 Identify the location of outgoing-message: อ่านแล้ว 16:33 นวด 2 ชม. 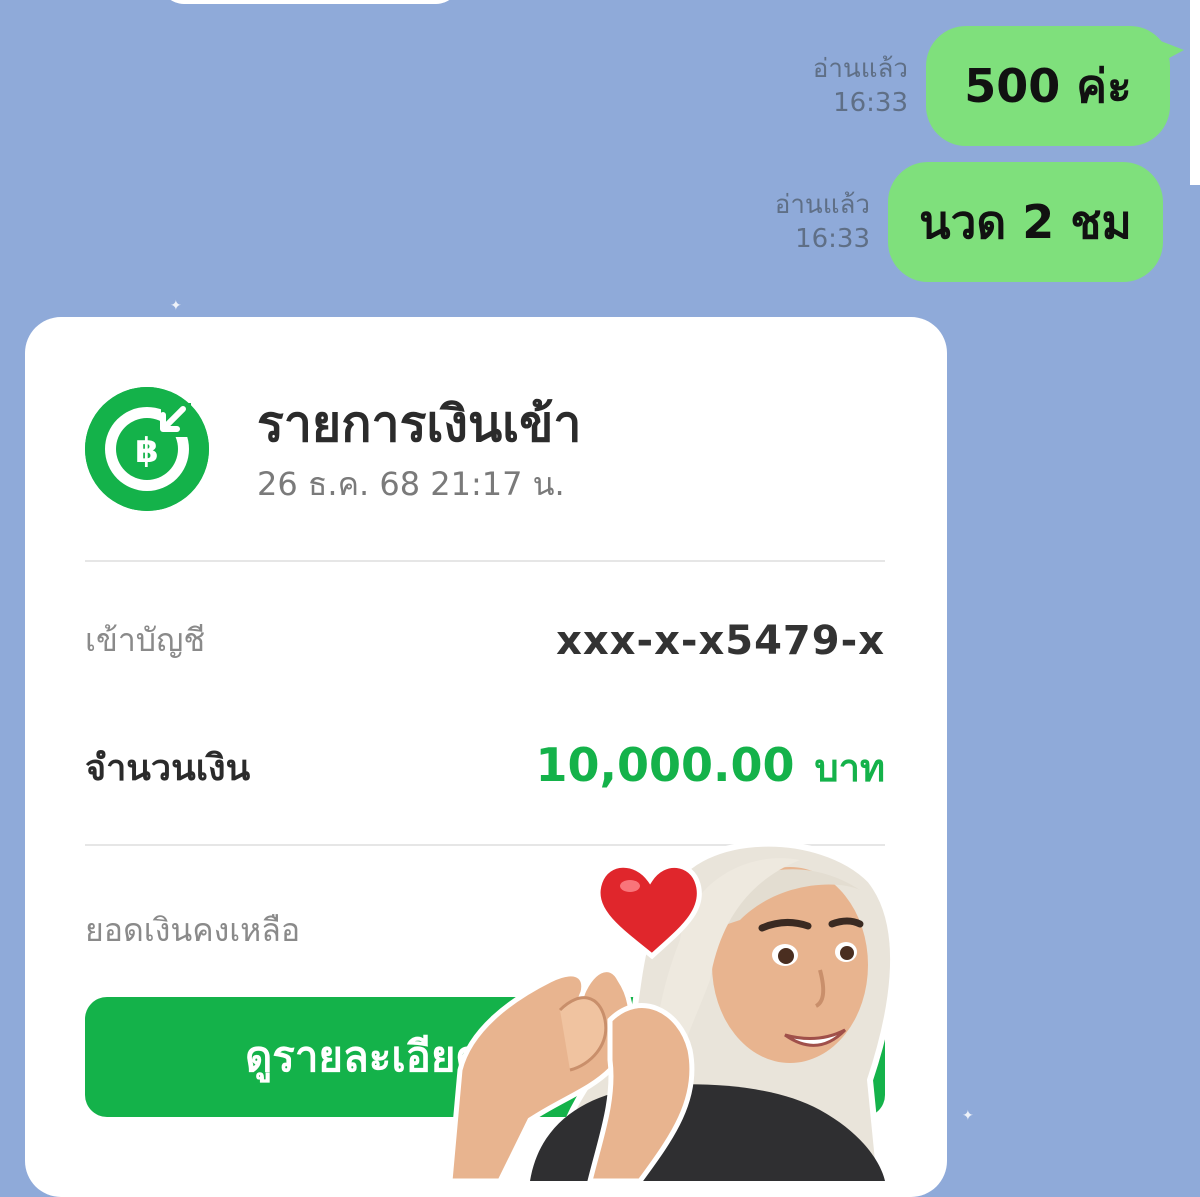
(969, 222).